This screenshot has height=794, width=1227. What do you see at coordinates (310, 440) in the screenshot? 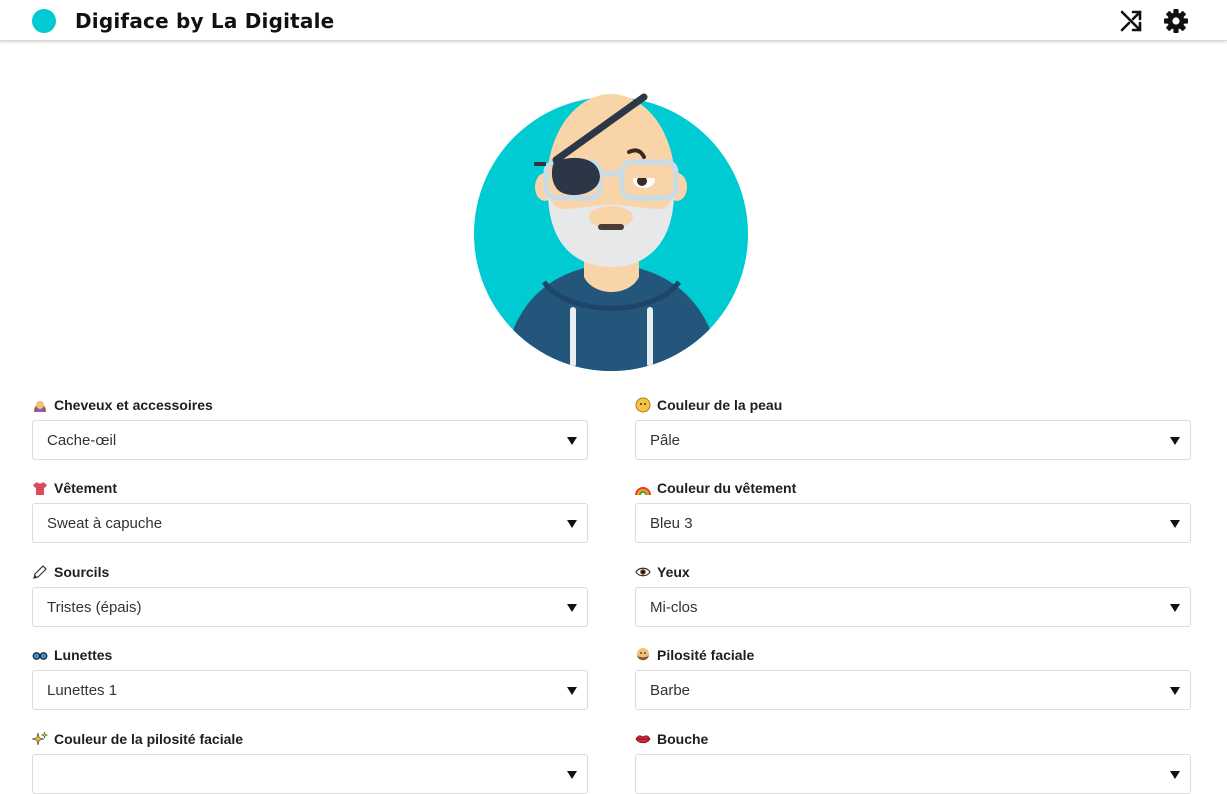
I see `select-cheveux: Cache-œil` at bounding box center [310, 440].